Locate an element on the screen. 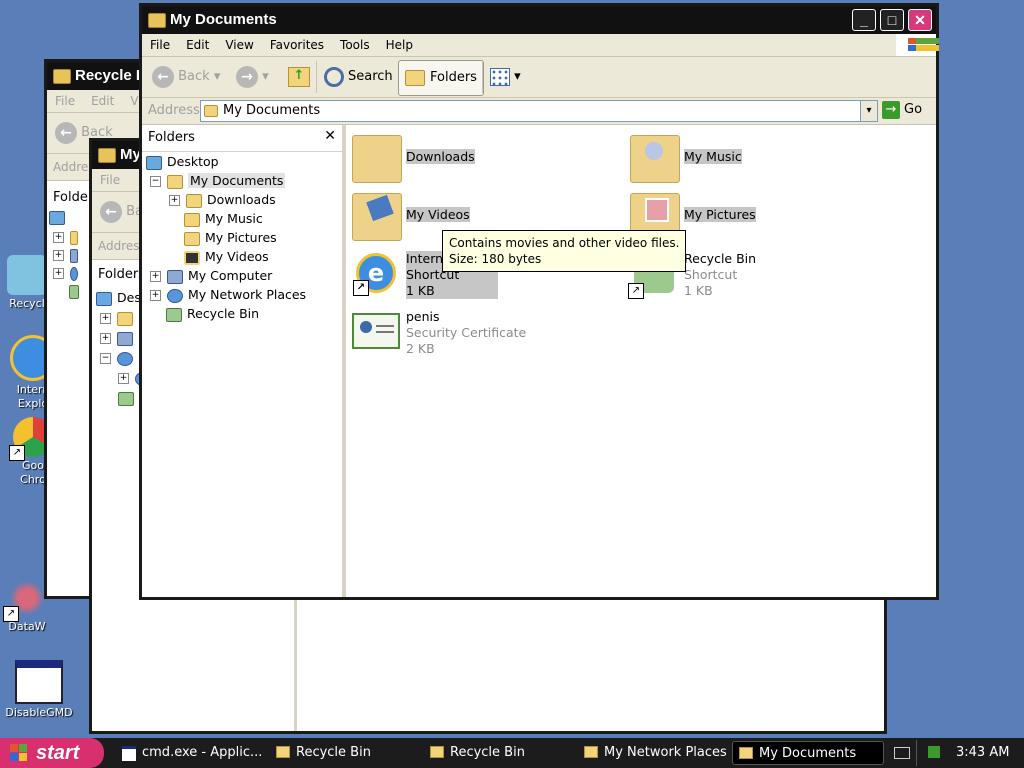  item-downloads: Downloads is located at coordinates (482, 165).